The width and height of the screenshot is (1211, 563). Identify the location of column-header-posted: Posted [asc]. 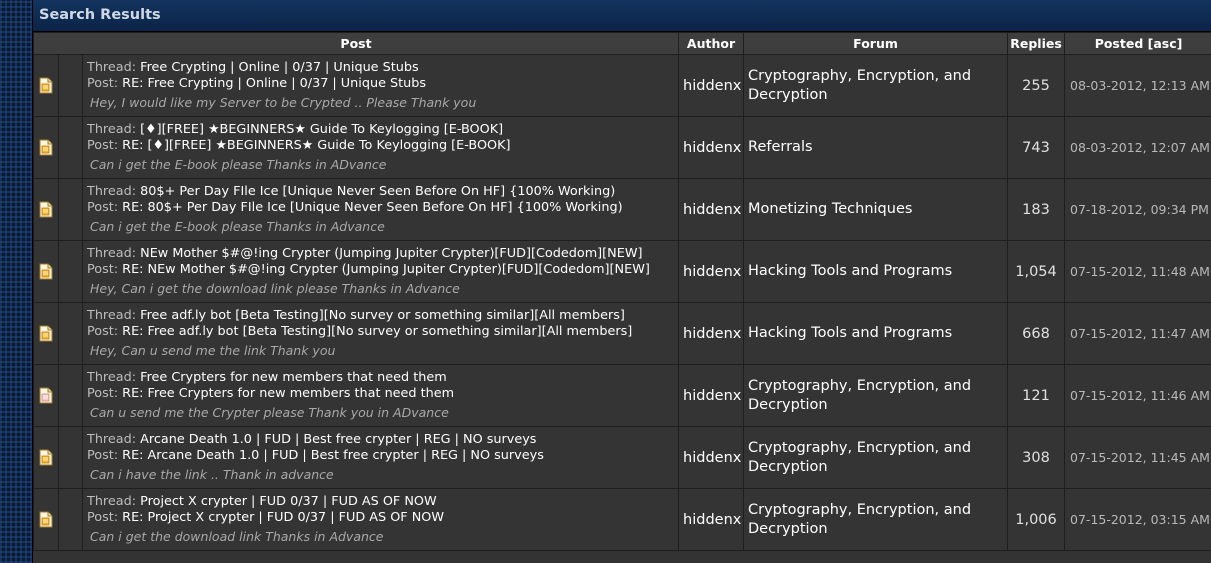
(1137, 43).